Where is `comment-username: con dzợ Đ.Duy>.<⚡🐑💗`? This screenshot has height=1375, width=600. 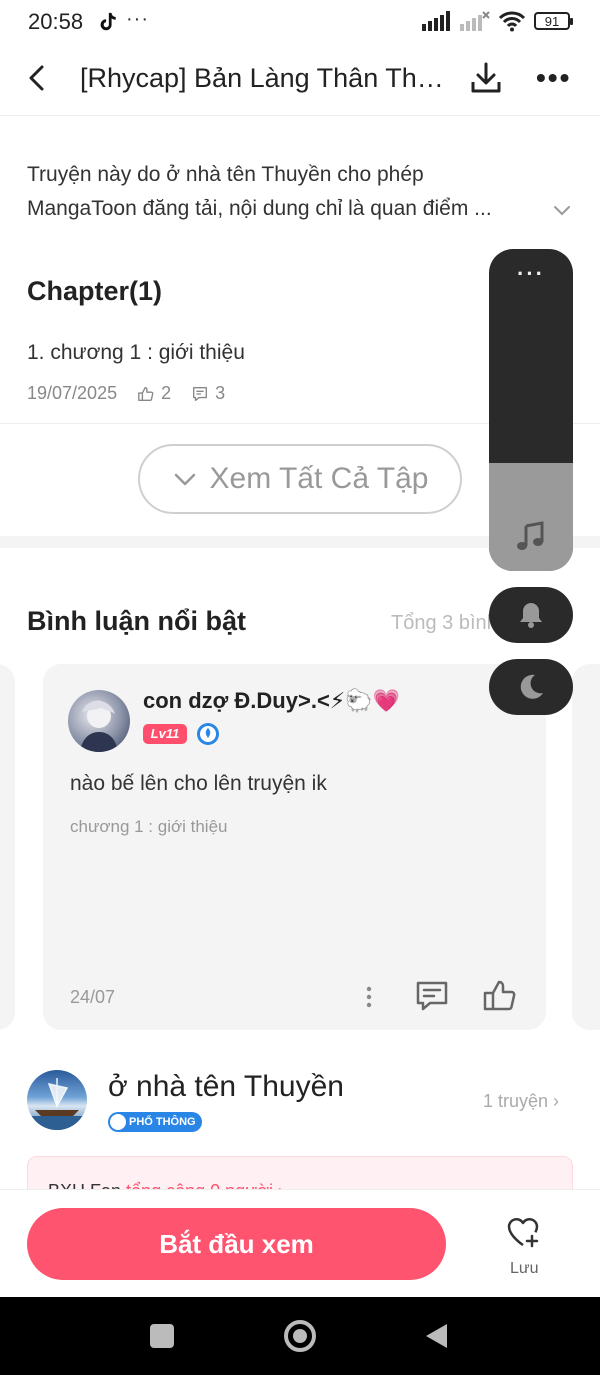
comment-username: con dzợ Đ.Duy>.<⚡🐑💗 is located at coordinates (271, 701).